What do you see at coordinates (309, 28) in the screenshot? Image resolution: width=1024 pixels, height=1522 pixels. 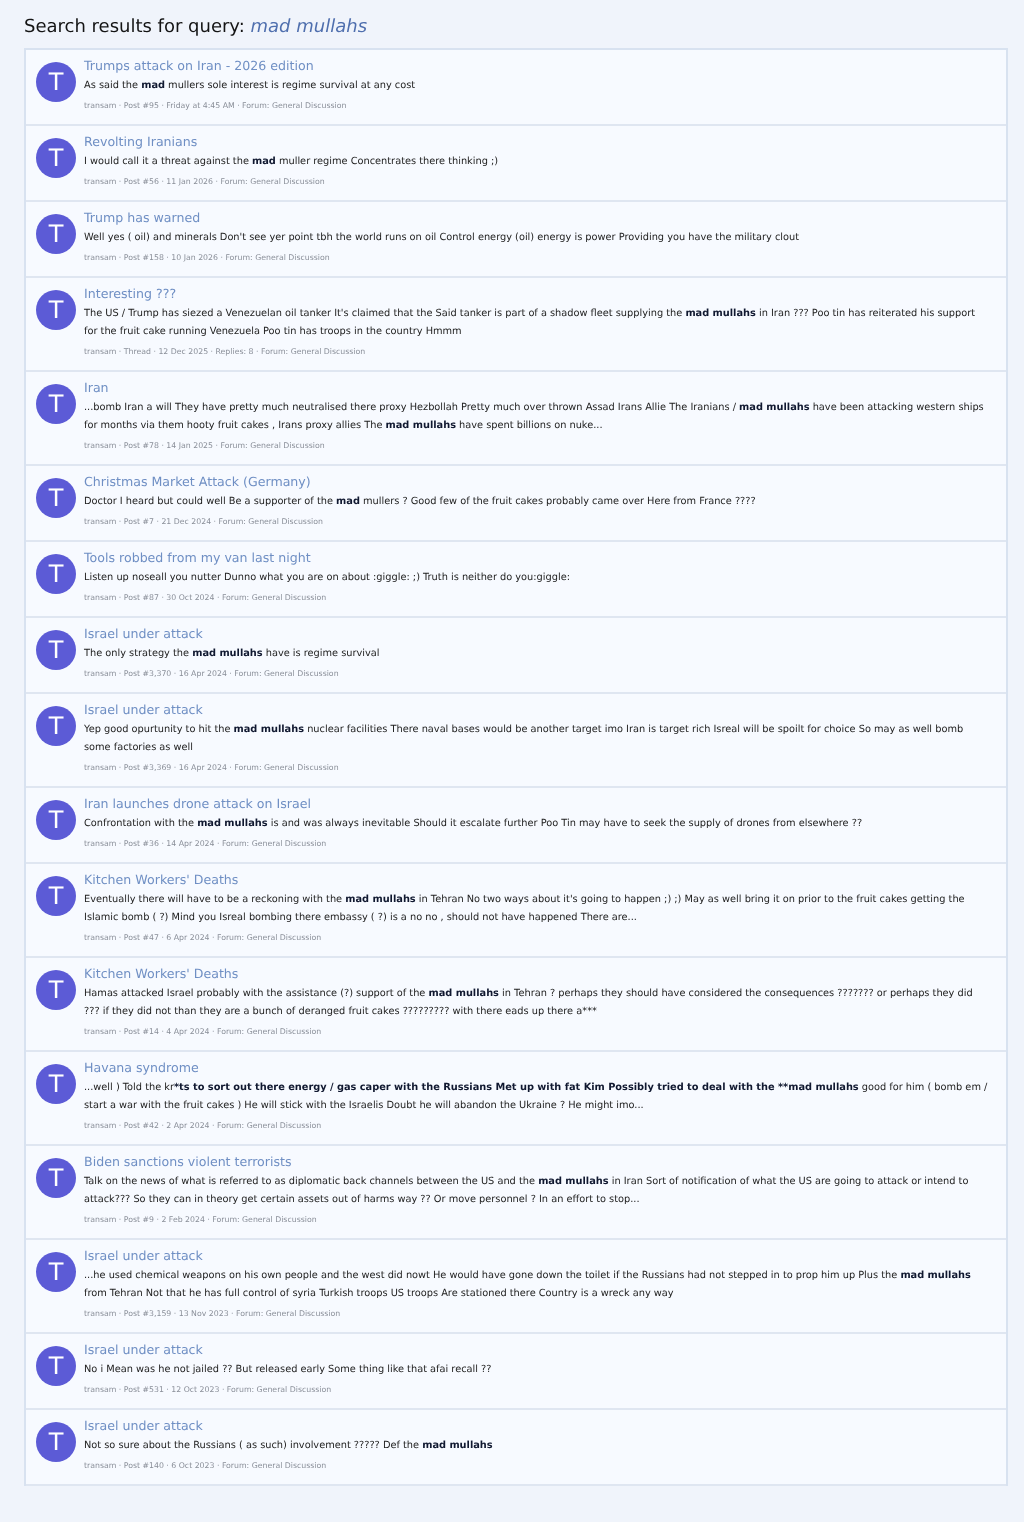 I see `search-query: mad mullahs` at bounding box center [309, 28].